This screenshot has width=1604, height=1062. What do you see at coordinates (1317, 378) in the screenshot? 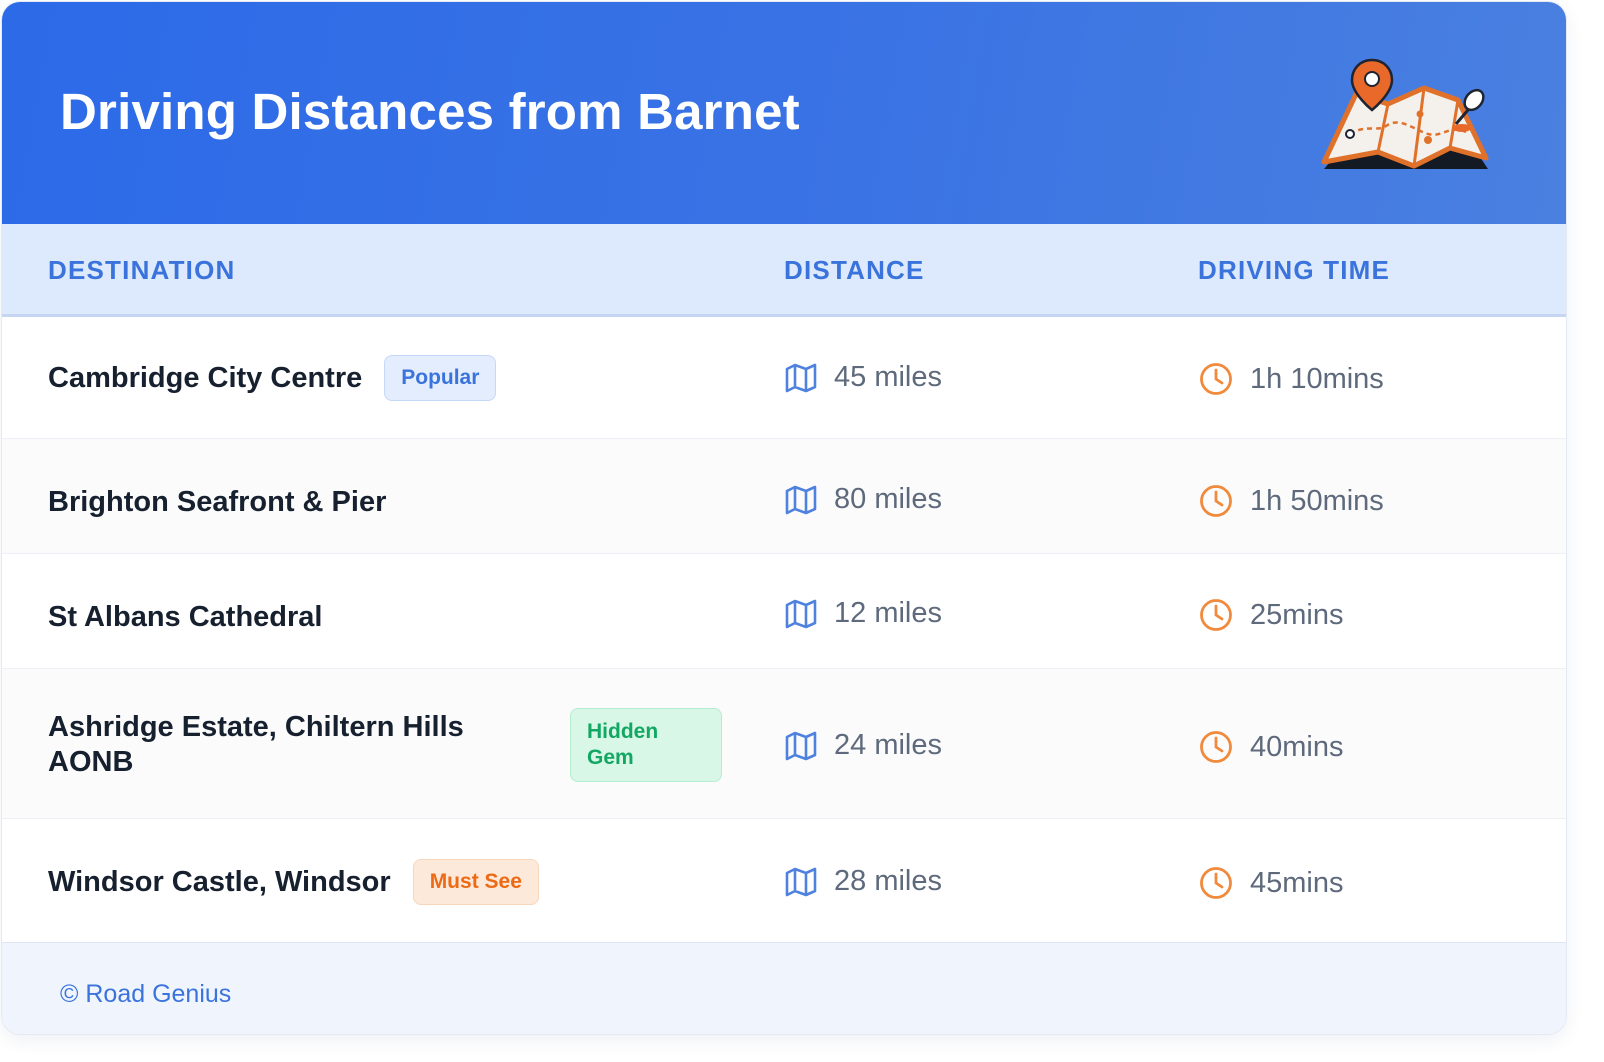
I see `time-value: 1h 10mins` at bounding box center [1317, 378].